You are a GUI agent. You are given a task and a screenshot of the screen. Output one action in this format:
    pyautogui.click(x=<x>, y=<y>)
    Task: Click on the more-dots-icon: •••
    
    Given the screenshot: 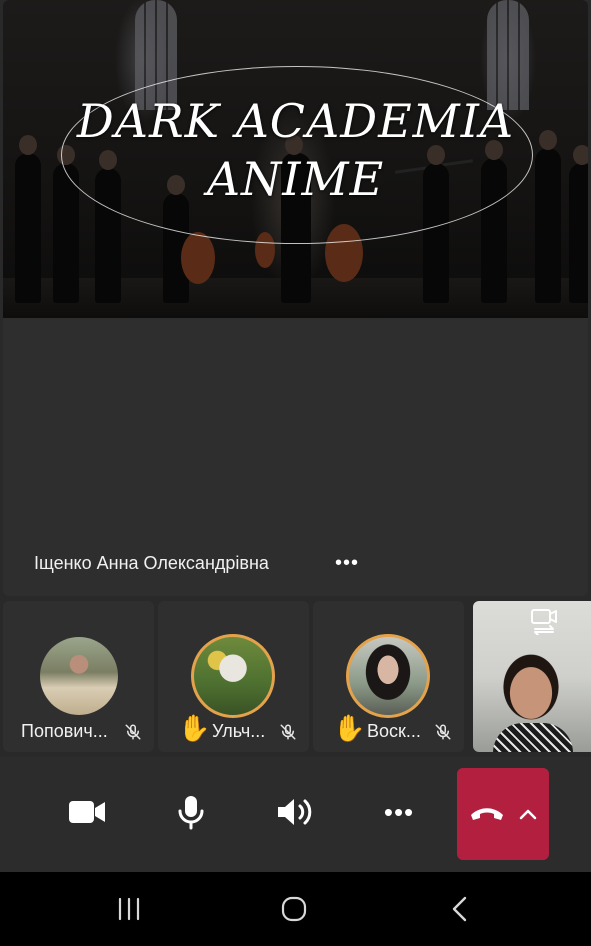 What is the action you would take?
    pyautogui.click(x=399, y=811)
    